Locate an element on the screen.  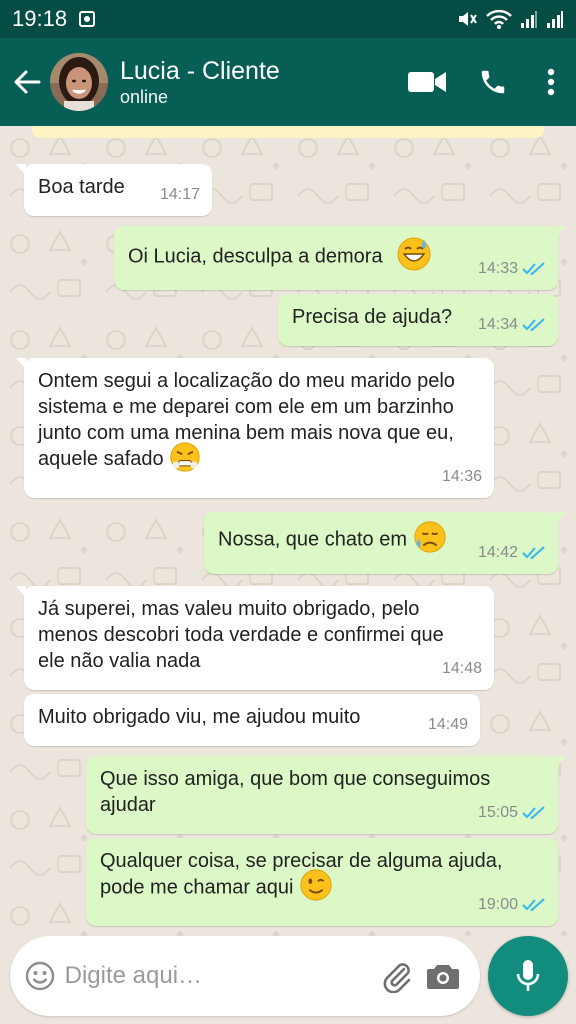
message-time: 14:49 is located at coordinates (447, 724).